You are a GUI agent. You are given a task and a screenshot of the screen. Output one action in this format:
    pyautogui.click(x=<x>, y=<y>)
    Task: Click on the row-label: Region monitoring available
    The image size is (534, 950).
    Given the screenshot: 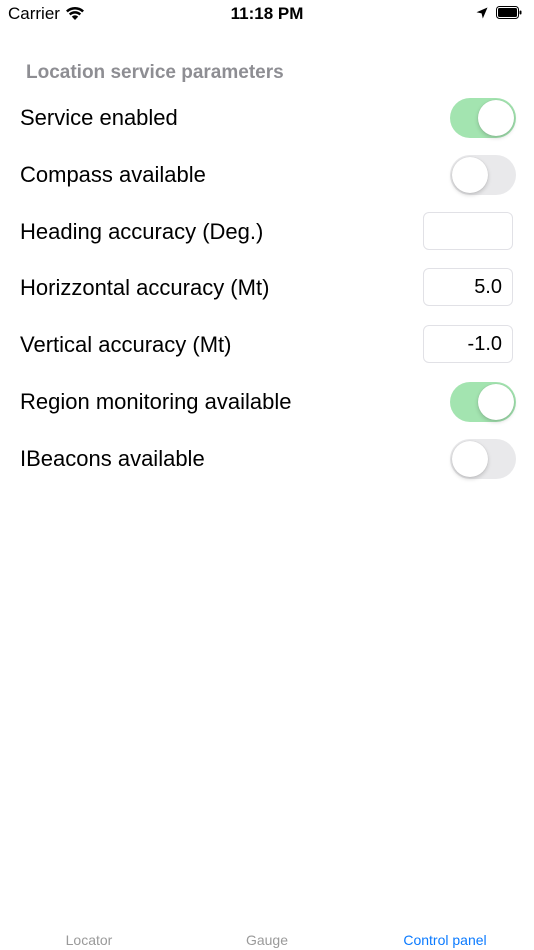 What is the action you would take?
    pyautogui.click(x=156, y=401)
    